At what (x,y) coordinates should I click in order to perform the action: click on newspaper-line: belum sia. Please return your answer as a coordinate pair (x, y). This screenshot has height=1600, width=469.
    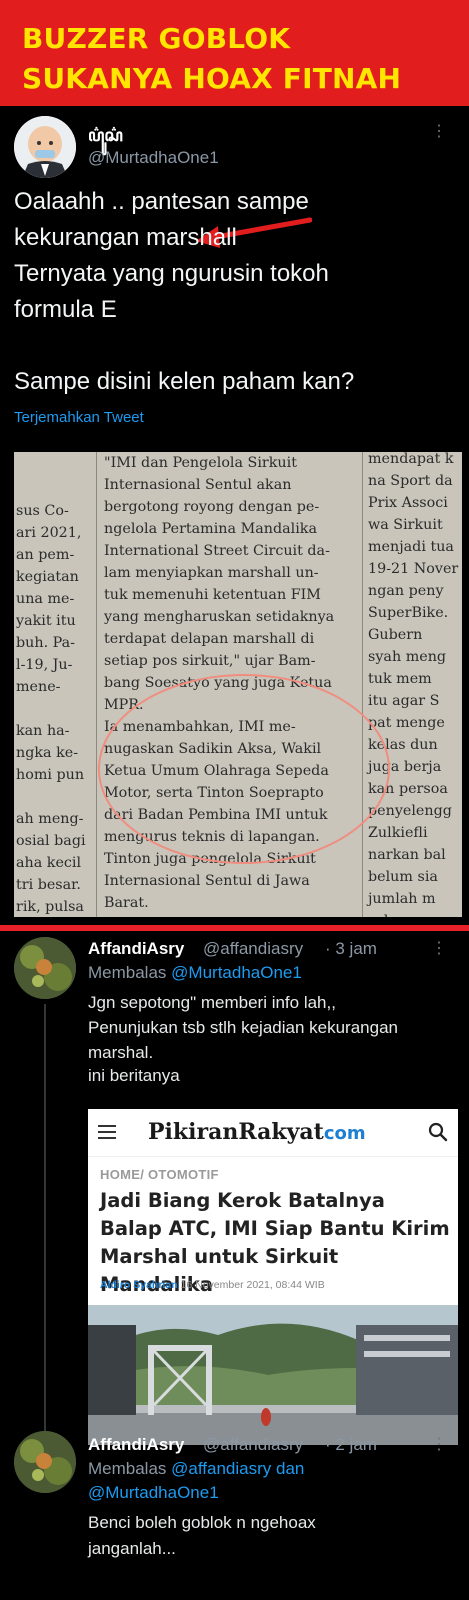
    Looking at the image, I should click on (403, 877).